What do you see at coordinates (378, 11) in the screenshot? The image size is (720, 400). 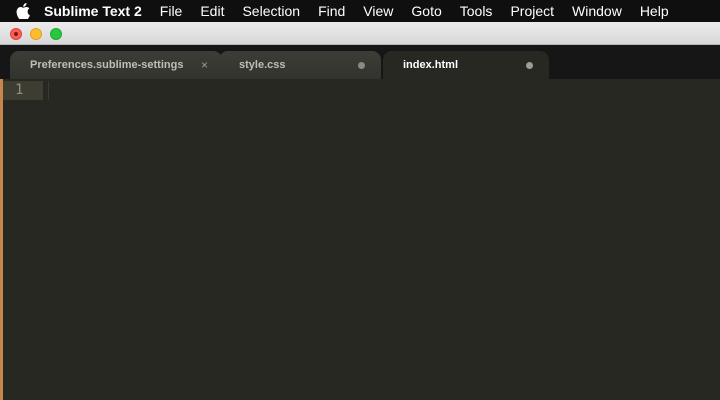 I see `menu-view: View` at bounding box center [378, 11].